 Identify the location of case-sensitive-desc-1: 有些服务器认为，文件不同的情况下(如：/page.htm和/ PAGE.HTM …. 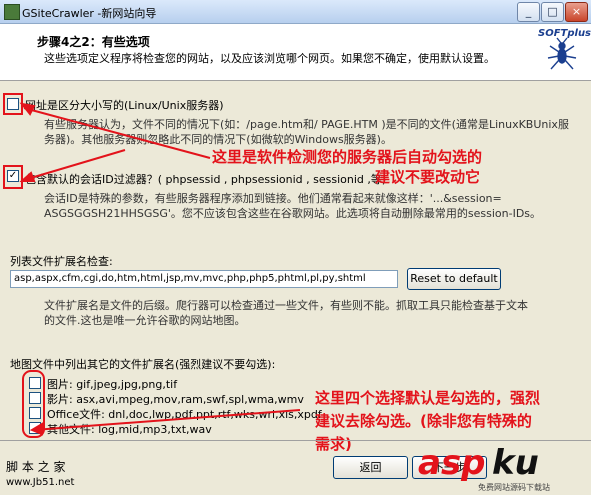
(306, 124).